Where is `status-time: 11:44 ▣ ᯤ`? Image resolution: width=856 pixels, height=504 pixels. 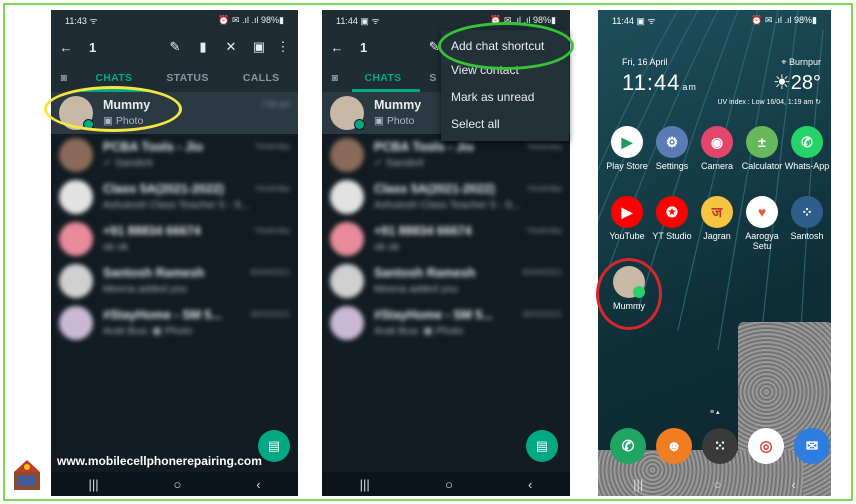 status-time: 11:44 ▣ ᯤ is located at coordinates (634, 20).